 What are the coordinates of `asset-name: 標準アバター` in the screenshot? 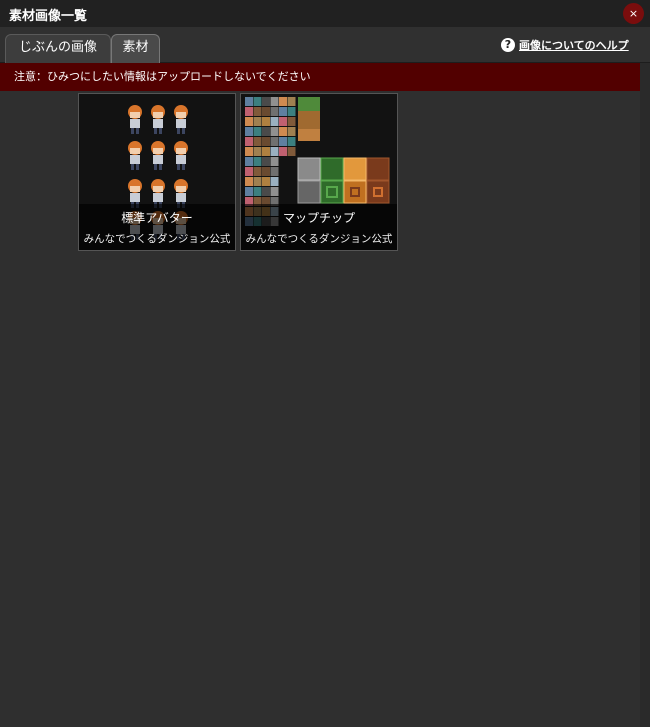 It's located at (157, 218).